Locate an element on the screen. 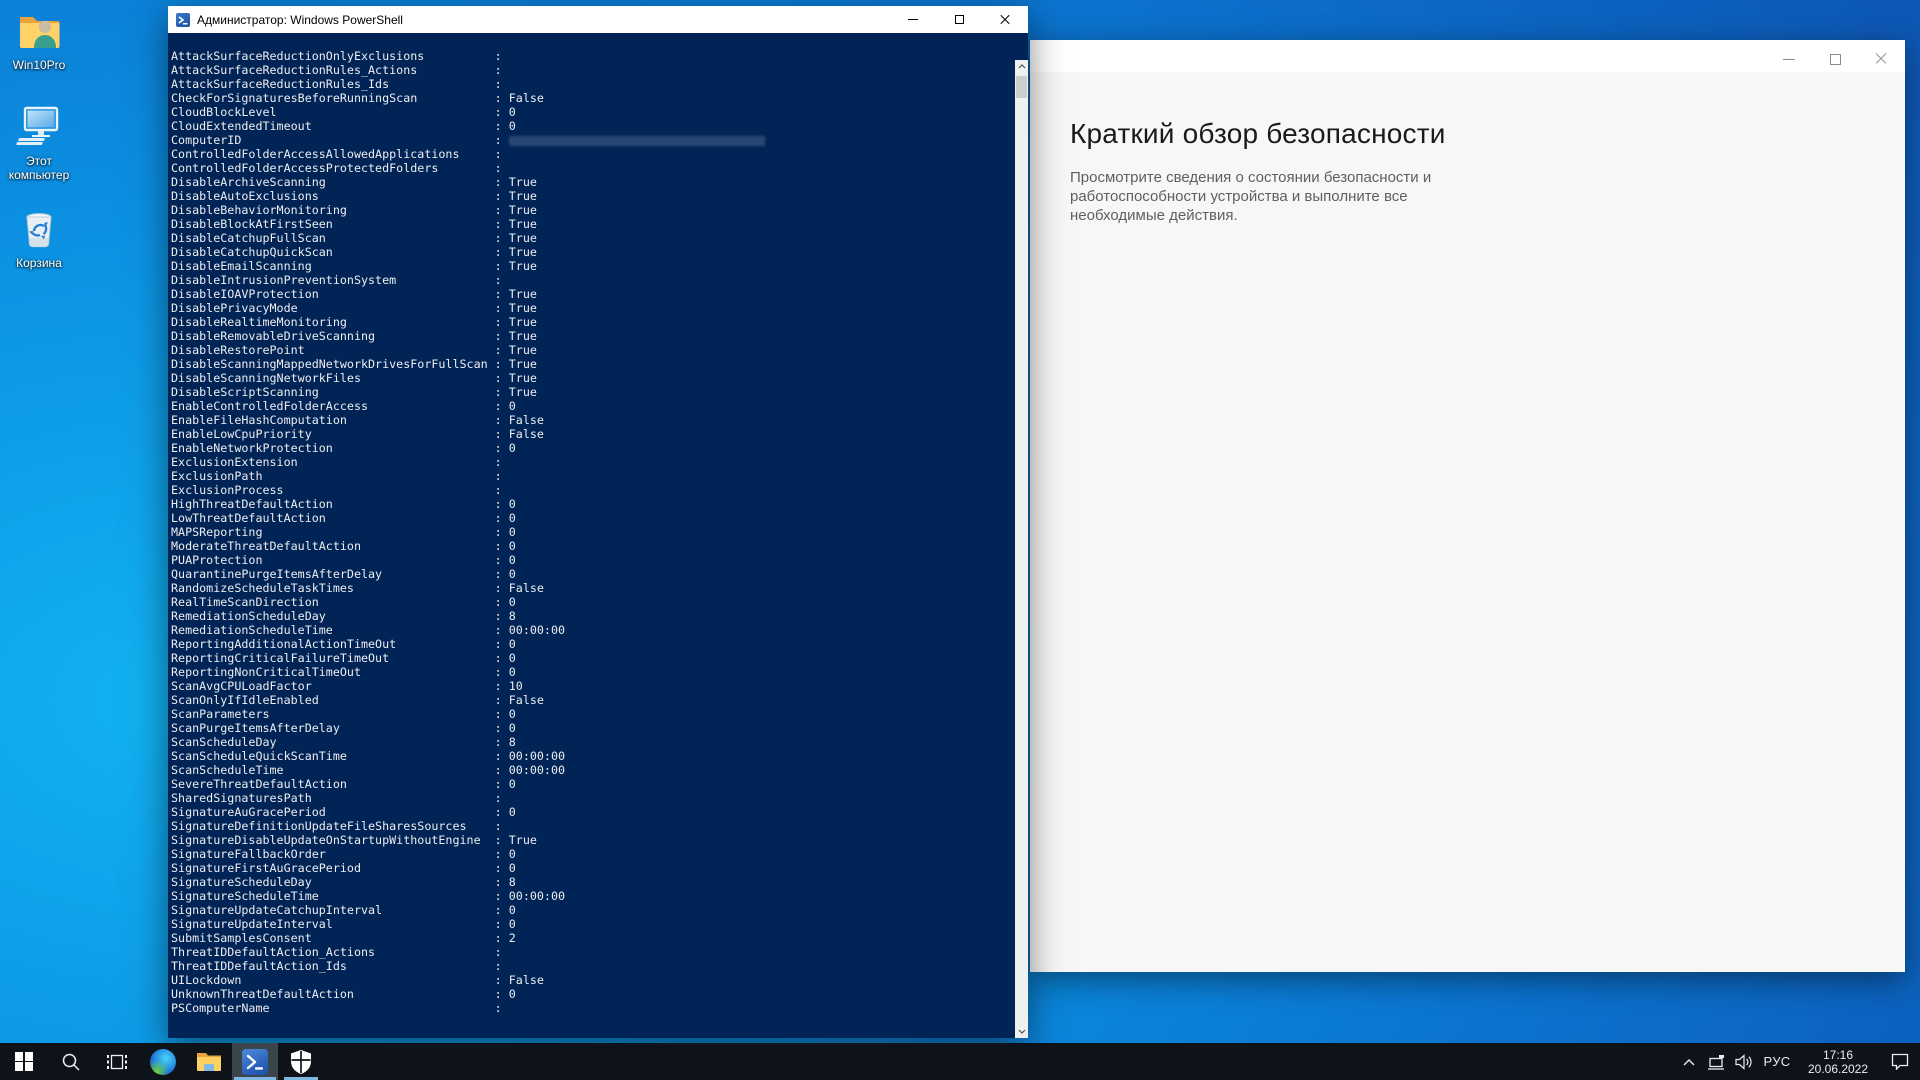 The image size is (1920, 1080). console-line: RandomizeScheduleTaskTimes : False is located at coordinates (357, 588).